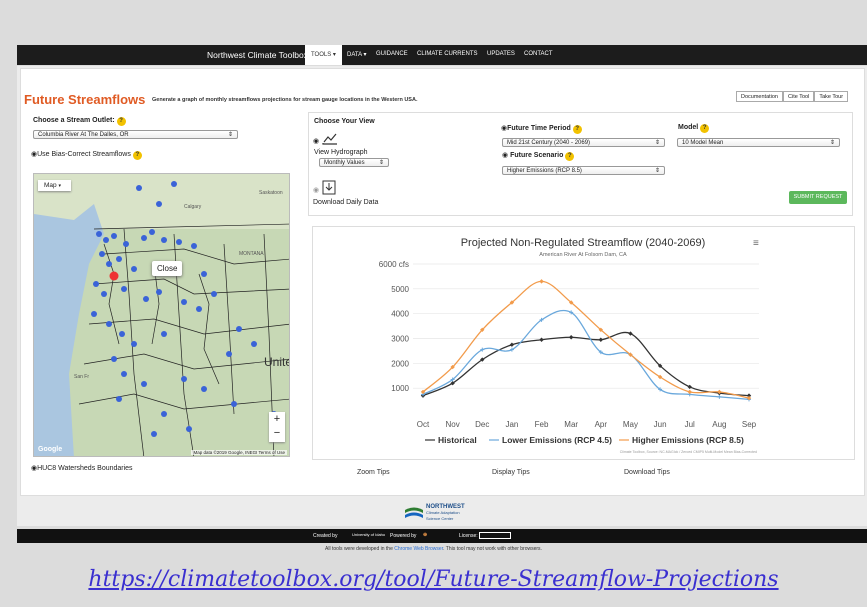 Image resolution: width=867 pixels, height=607 pixels. What do you see at coordinates (167, 268) in the screenshot?
I see `map-popup-close: Close` at bounding box center [167, 268].